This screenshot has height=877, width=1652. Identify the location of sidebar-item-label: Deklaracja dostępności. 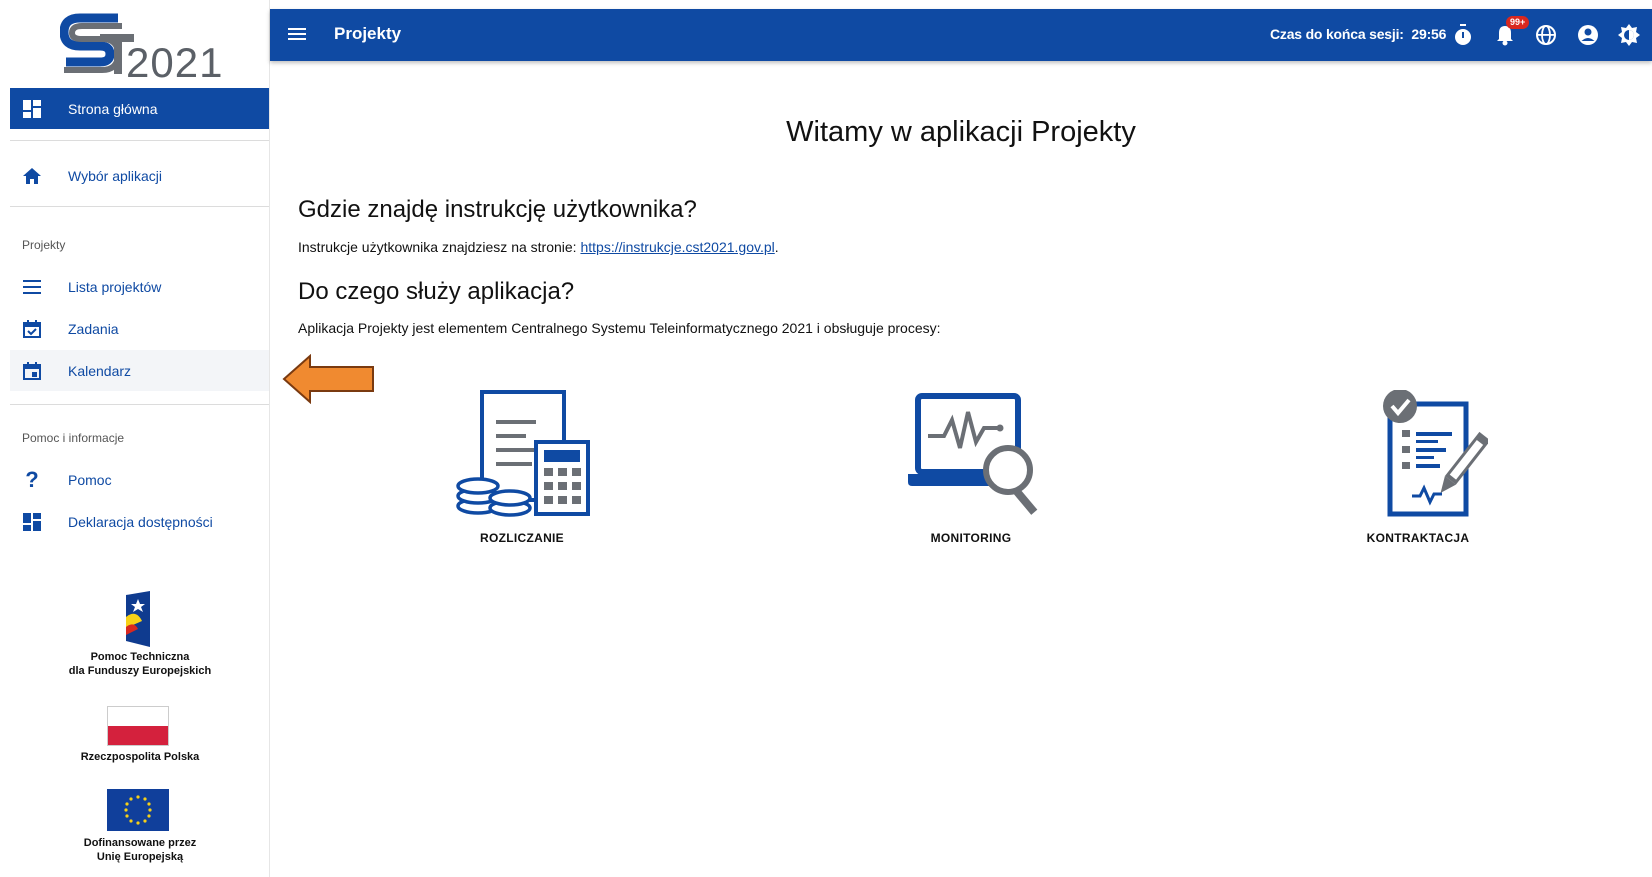
(140, 521).